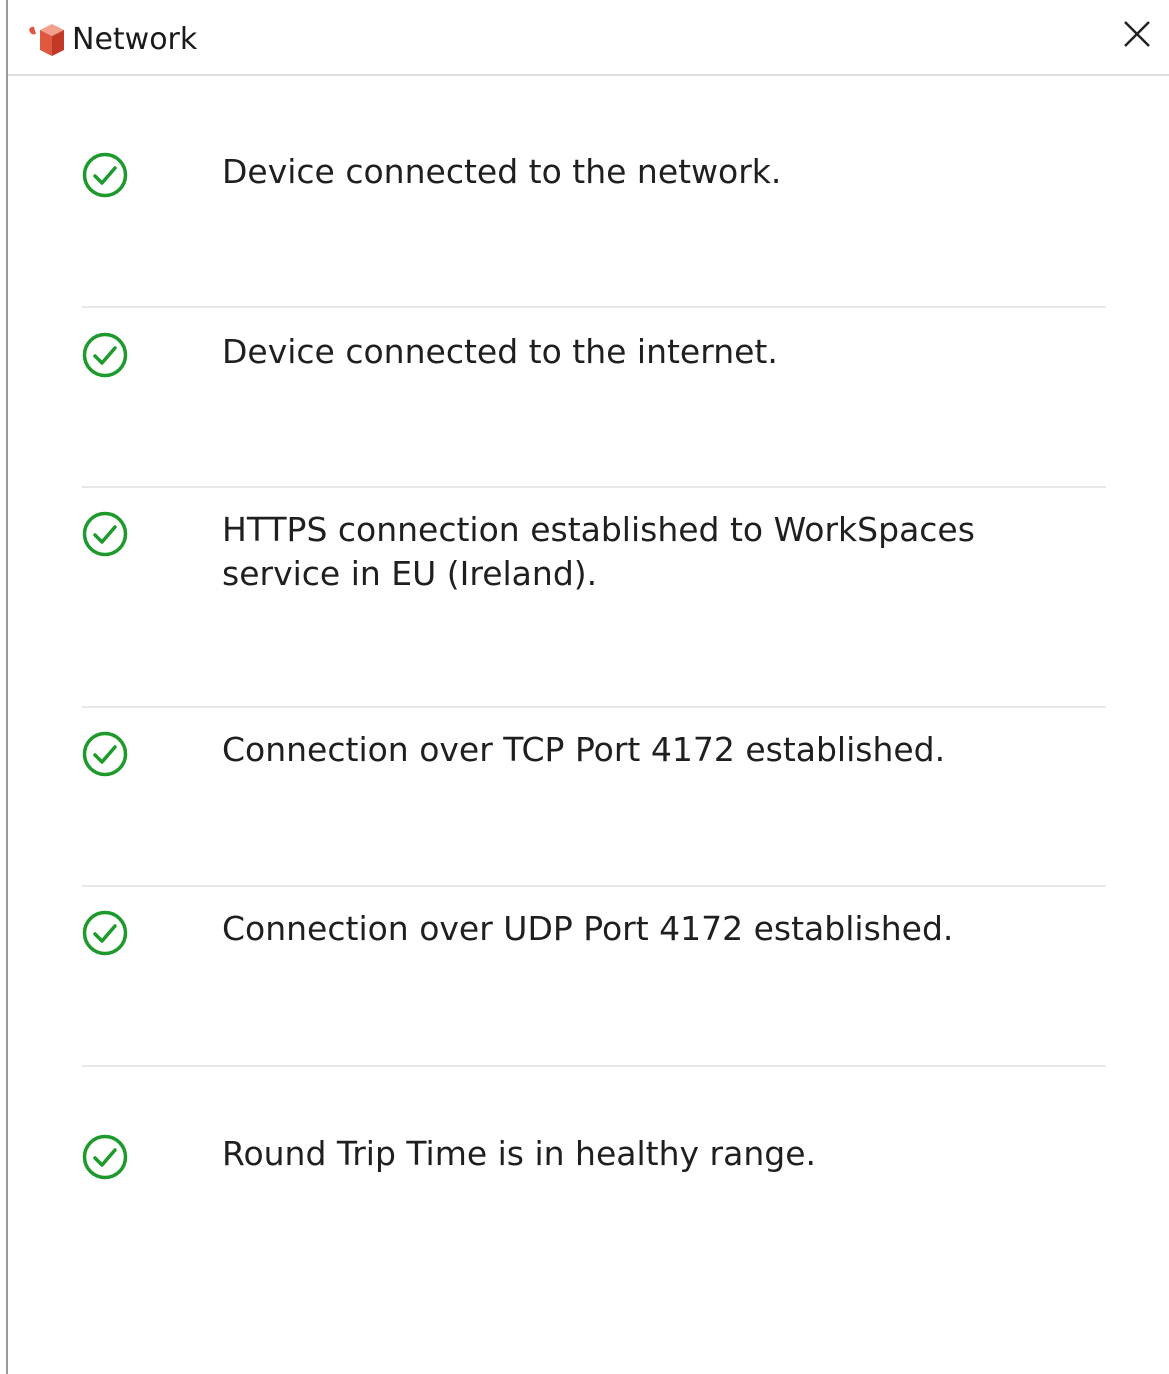 This screenshot has width=1169, height=1374. I want to click on workspaces-cube-icon, so click(46, 40).